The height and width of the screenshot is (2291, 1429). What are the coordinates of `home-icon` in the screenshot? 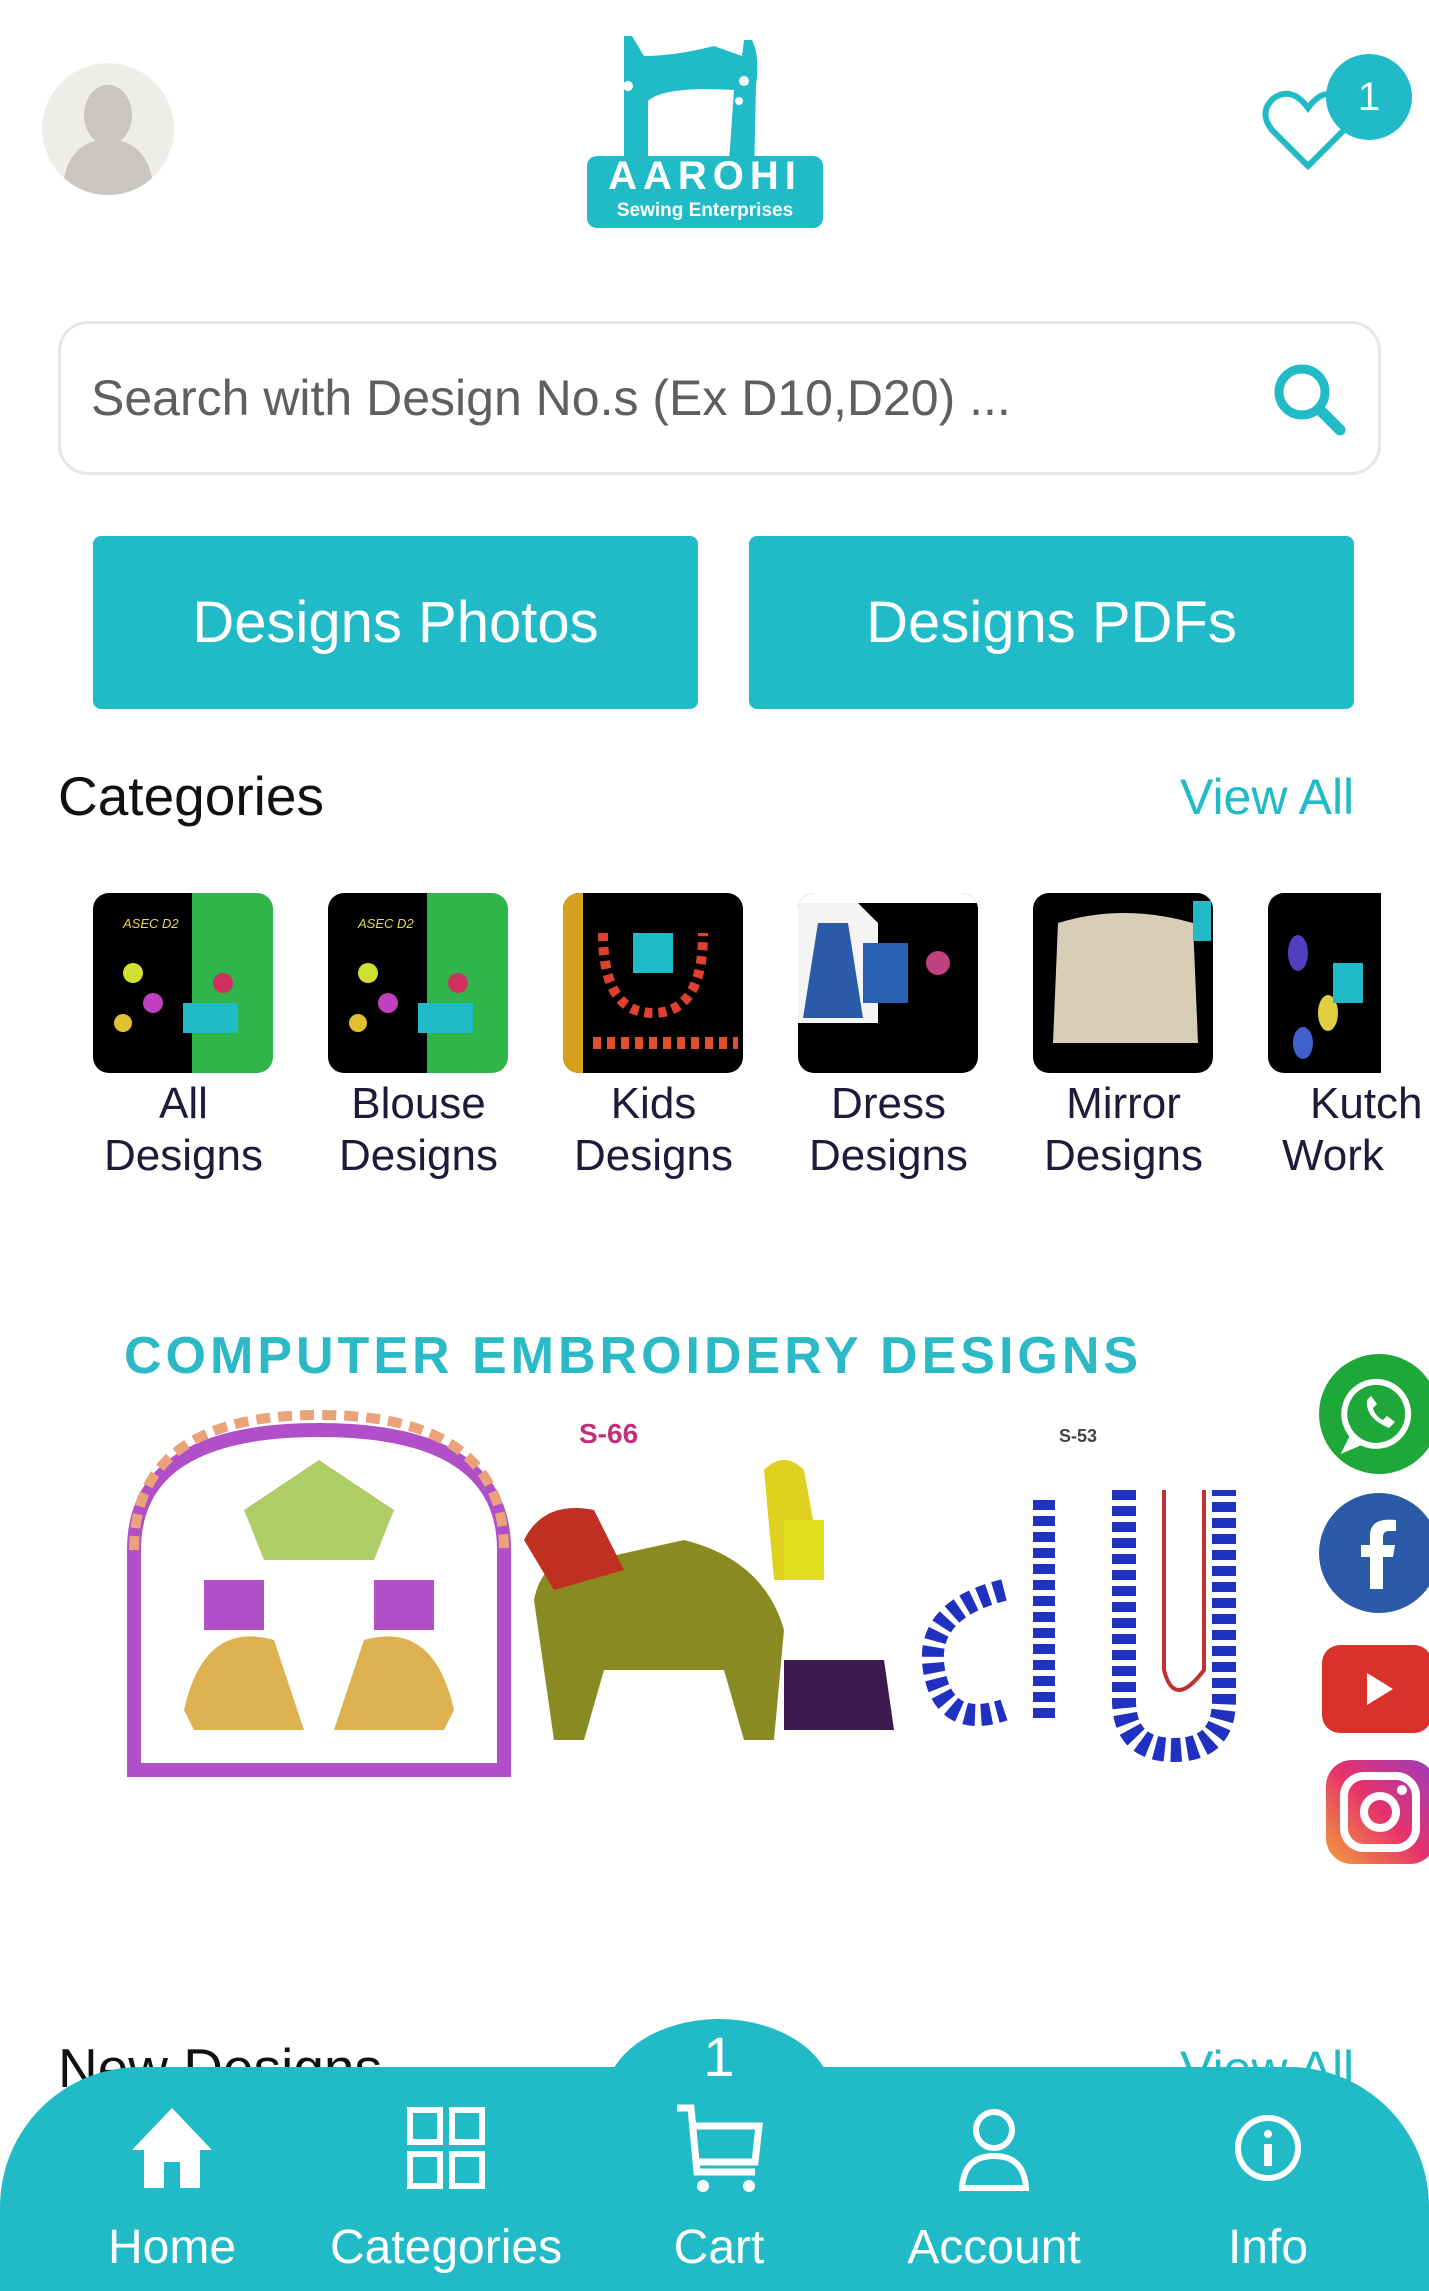 It's located at (172, 2148).